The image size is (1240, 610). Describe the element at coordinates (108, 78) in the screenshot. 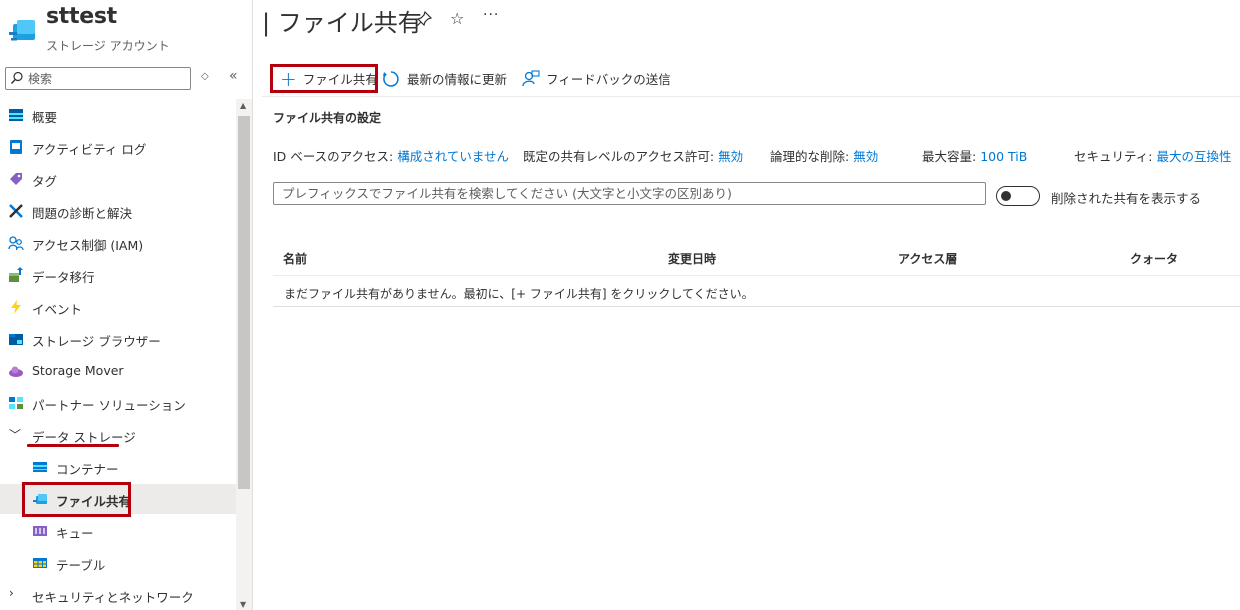

I see `menu-search-input` at that location.